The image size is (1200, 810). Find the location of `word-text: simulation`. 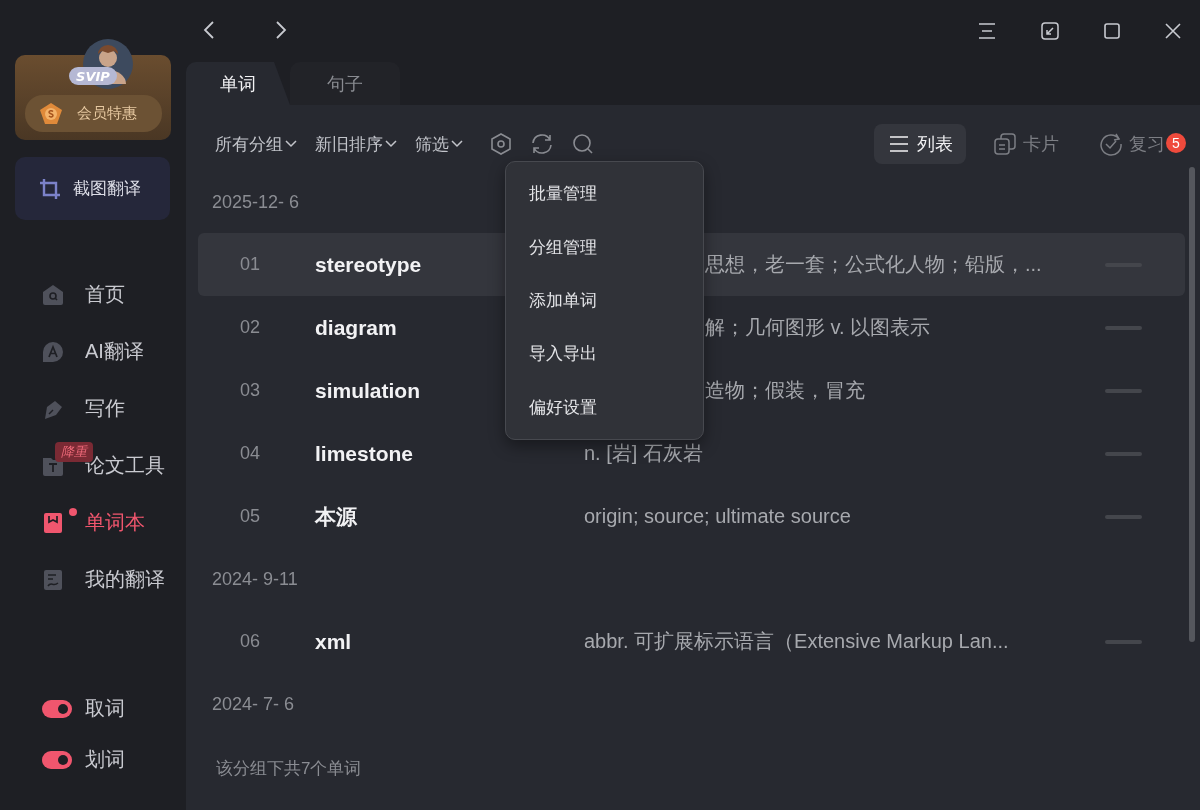

word-text: simulation is located at coordinates (367, 390).